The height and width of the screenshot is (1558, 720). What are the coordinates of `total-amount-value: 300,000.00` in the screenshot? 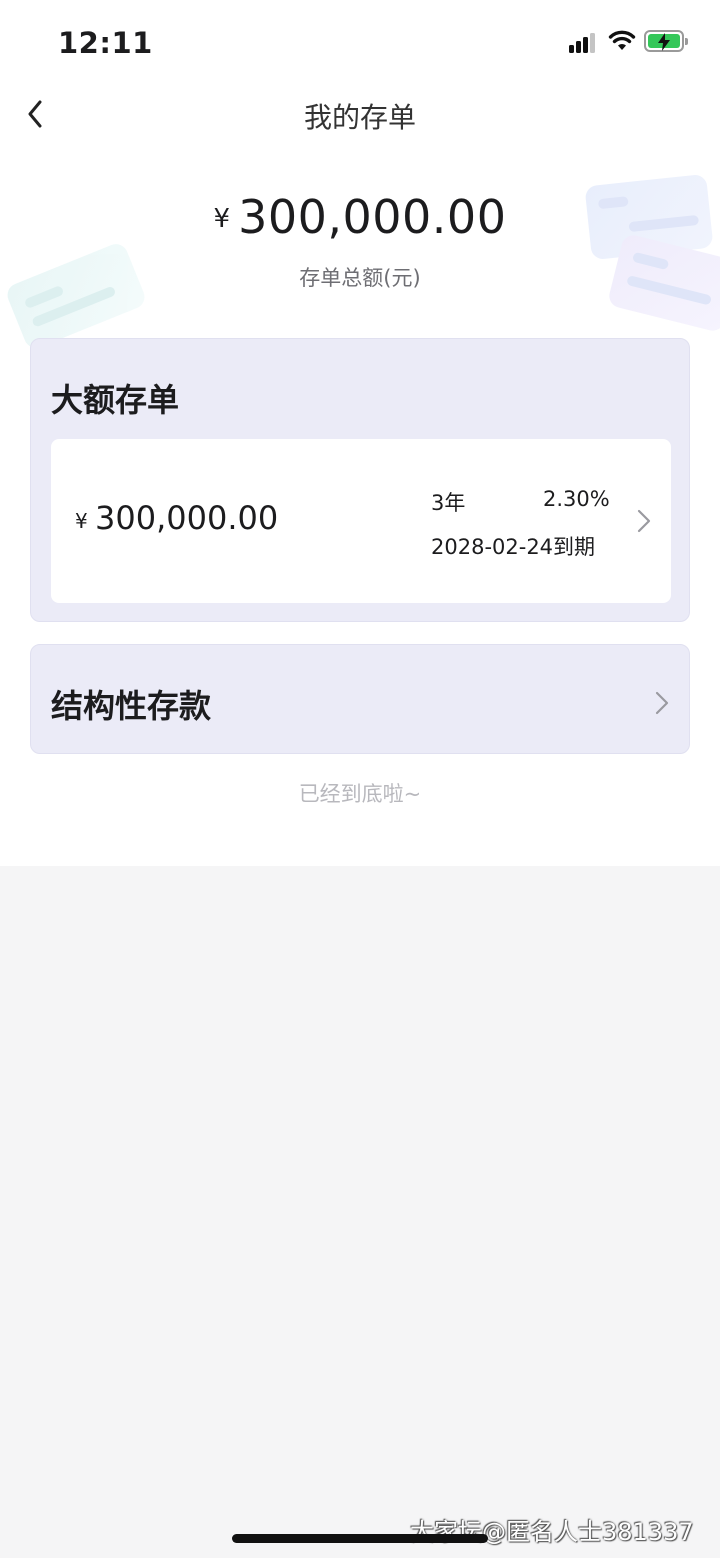 It's located at (372, 217).